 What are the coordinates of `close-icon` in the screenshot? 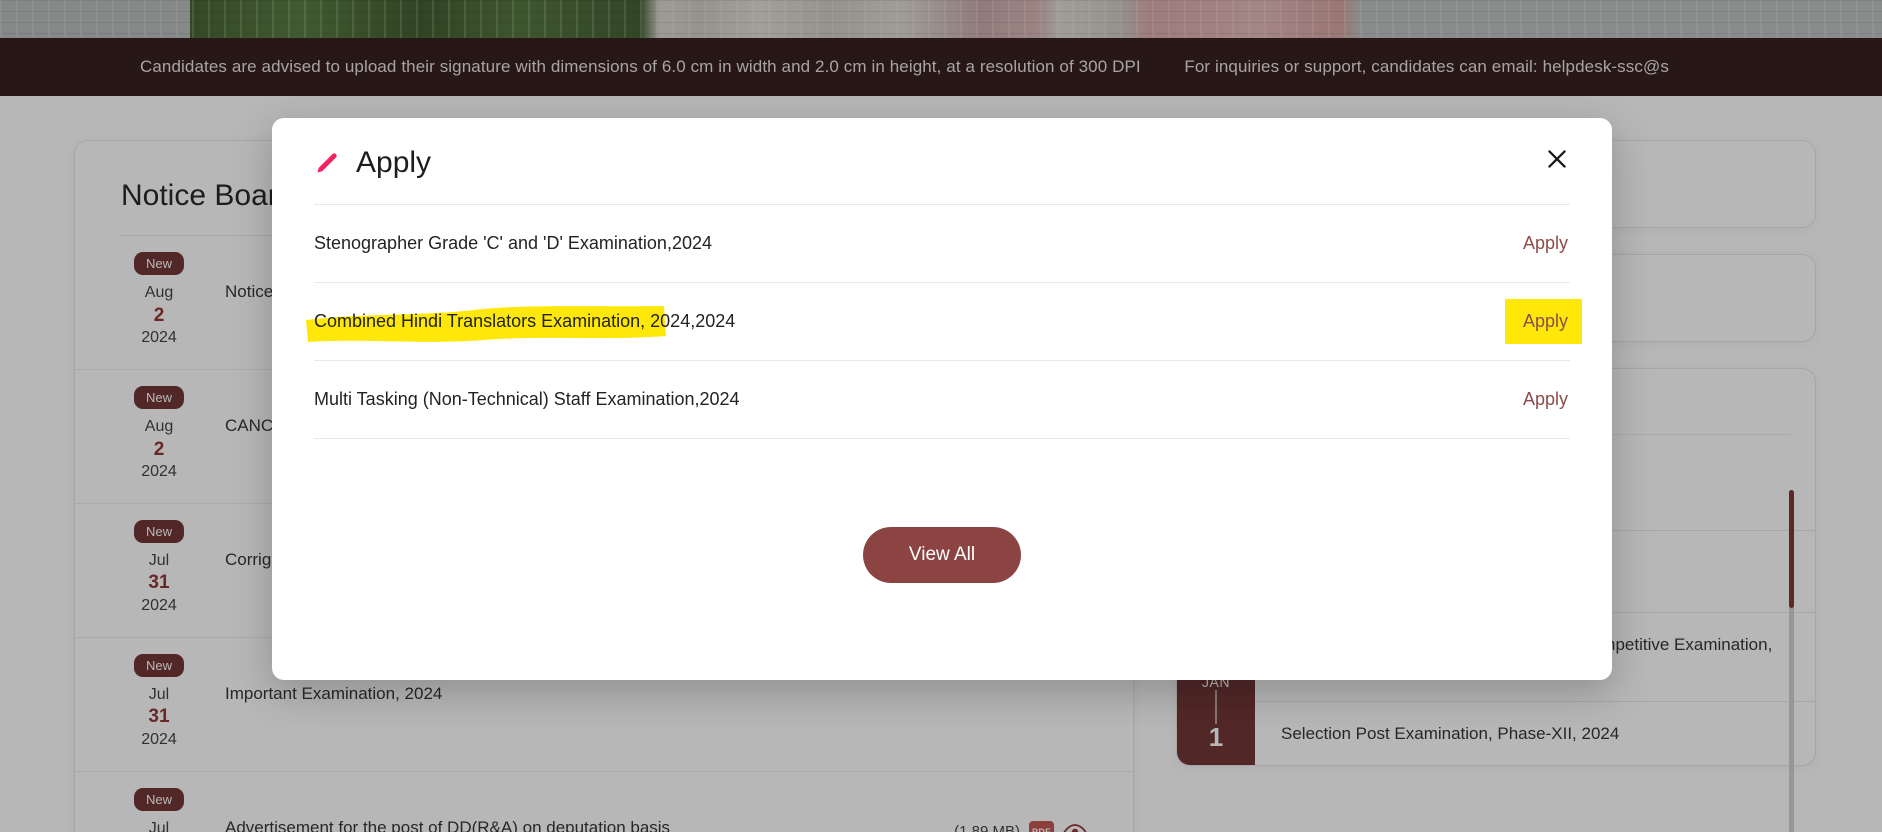 It's located at (1557, 159).